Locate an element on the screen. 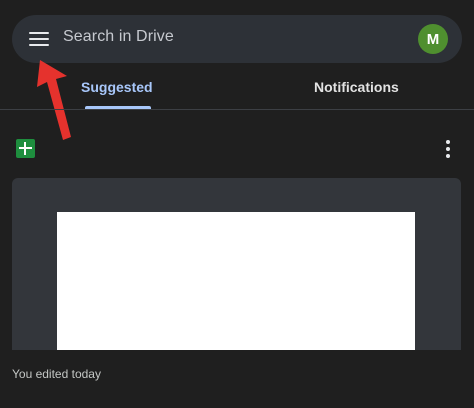 The width and height of the screenshot is (474, 408). hamburger-menu-icon is located at coordinates (40, 39).